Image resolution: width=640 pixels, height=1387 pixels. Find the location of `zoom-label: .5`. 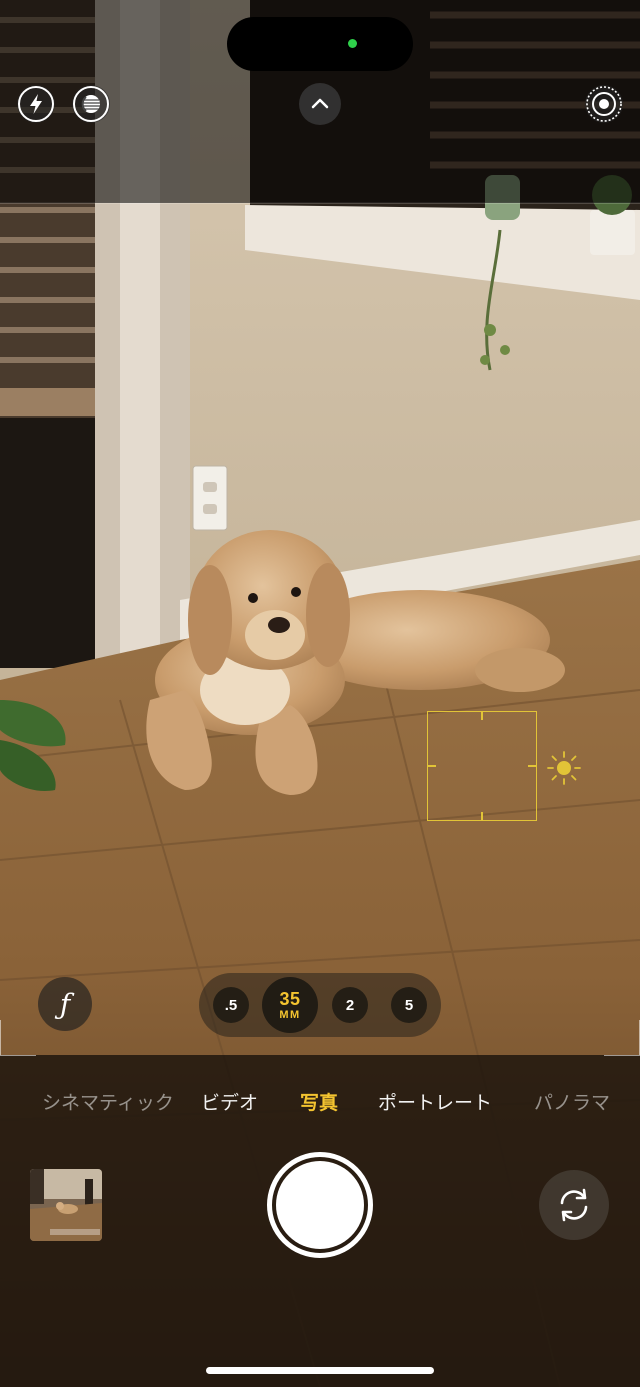

zoom-label: .5 is located at coordinates (231, 1005).